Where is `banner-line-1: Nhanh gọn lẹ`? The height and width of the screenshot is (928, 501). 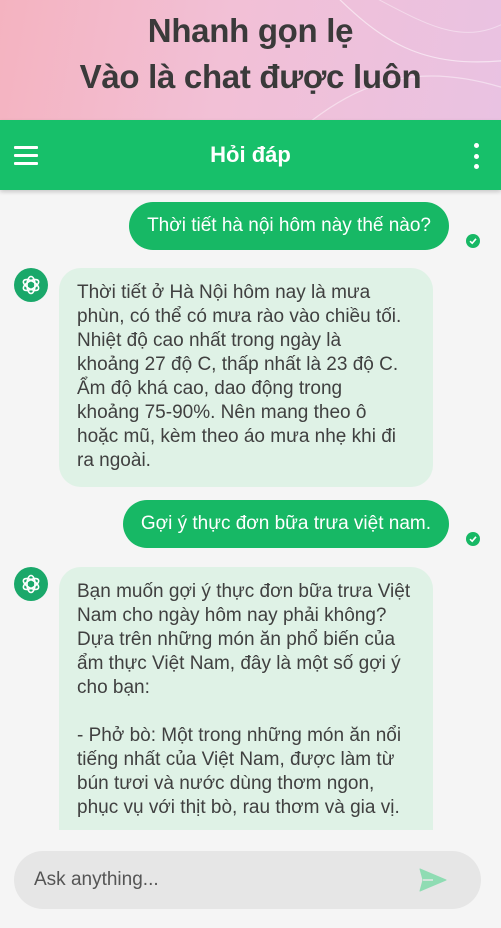
banner-line-1: Nhanh gọn lẹ is located at coordinates (250, 30).